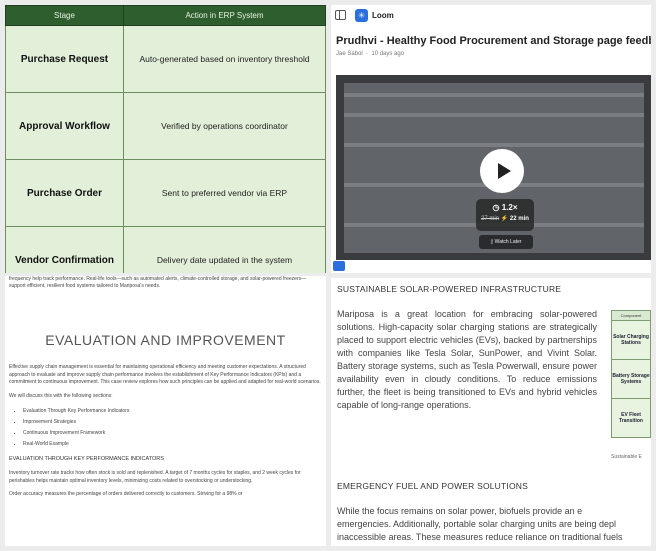 The width and height of the screenshot is (656, 551). I want to click on stage-cell: Purchase Request, so click(64, 59).